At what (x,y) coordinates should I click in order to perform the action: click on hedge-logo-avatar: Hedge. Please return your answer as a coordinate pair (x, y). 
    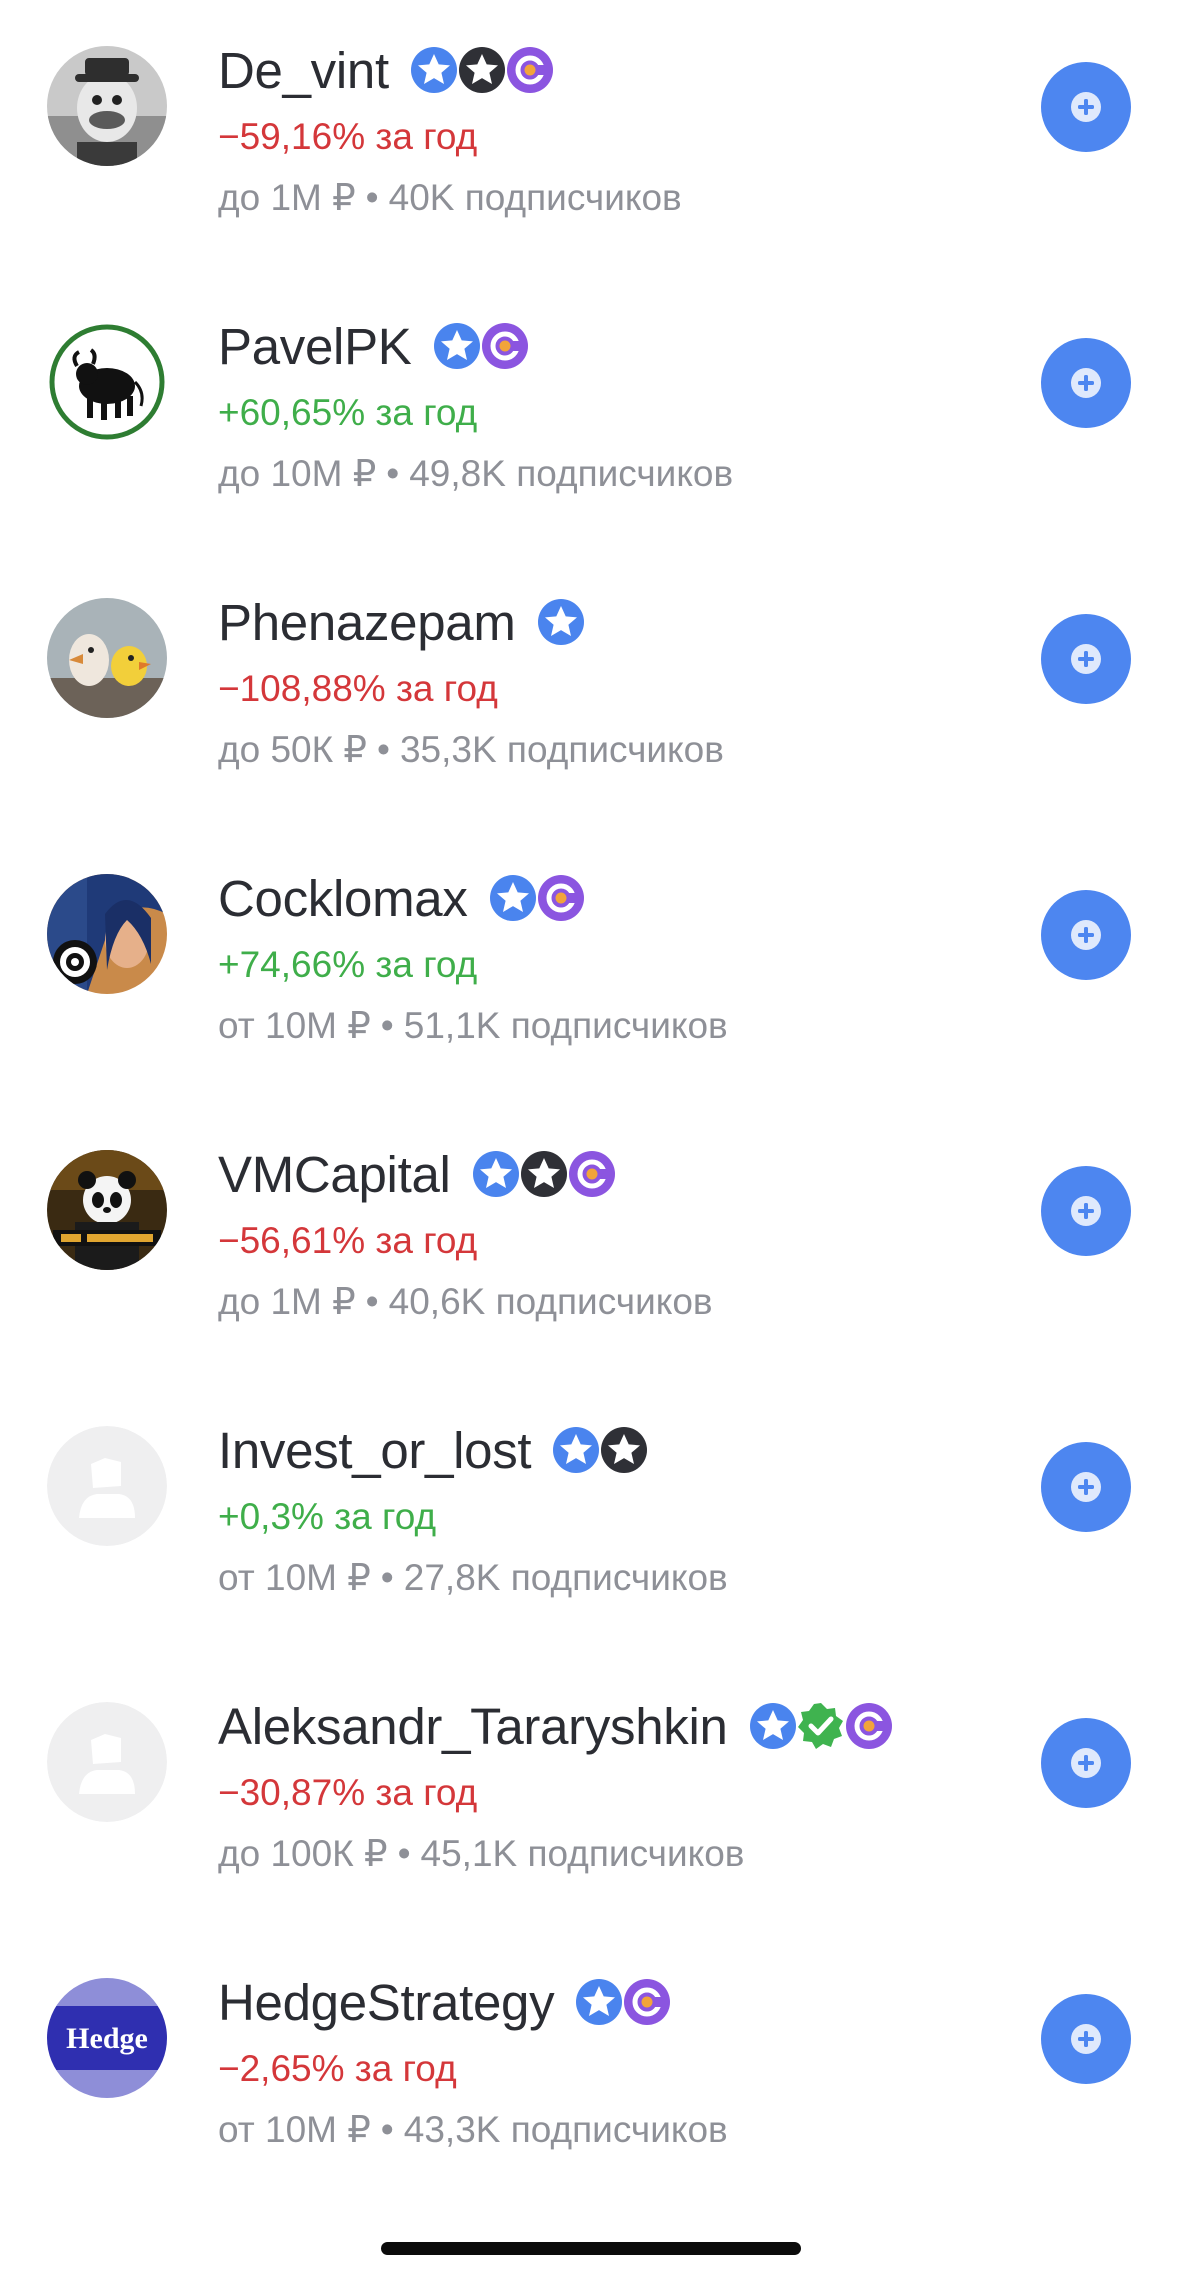
    Looking at the image, I should click on (107, 2038).